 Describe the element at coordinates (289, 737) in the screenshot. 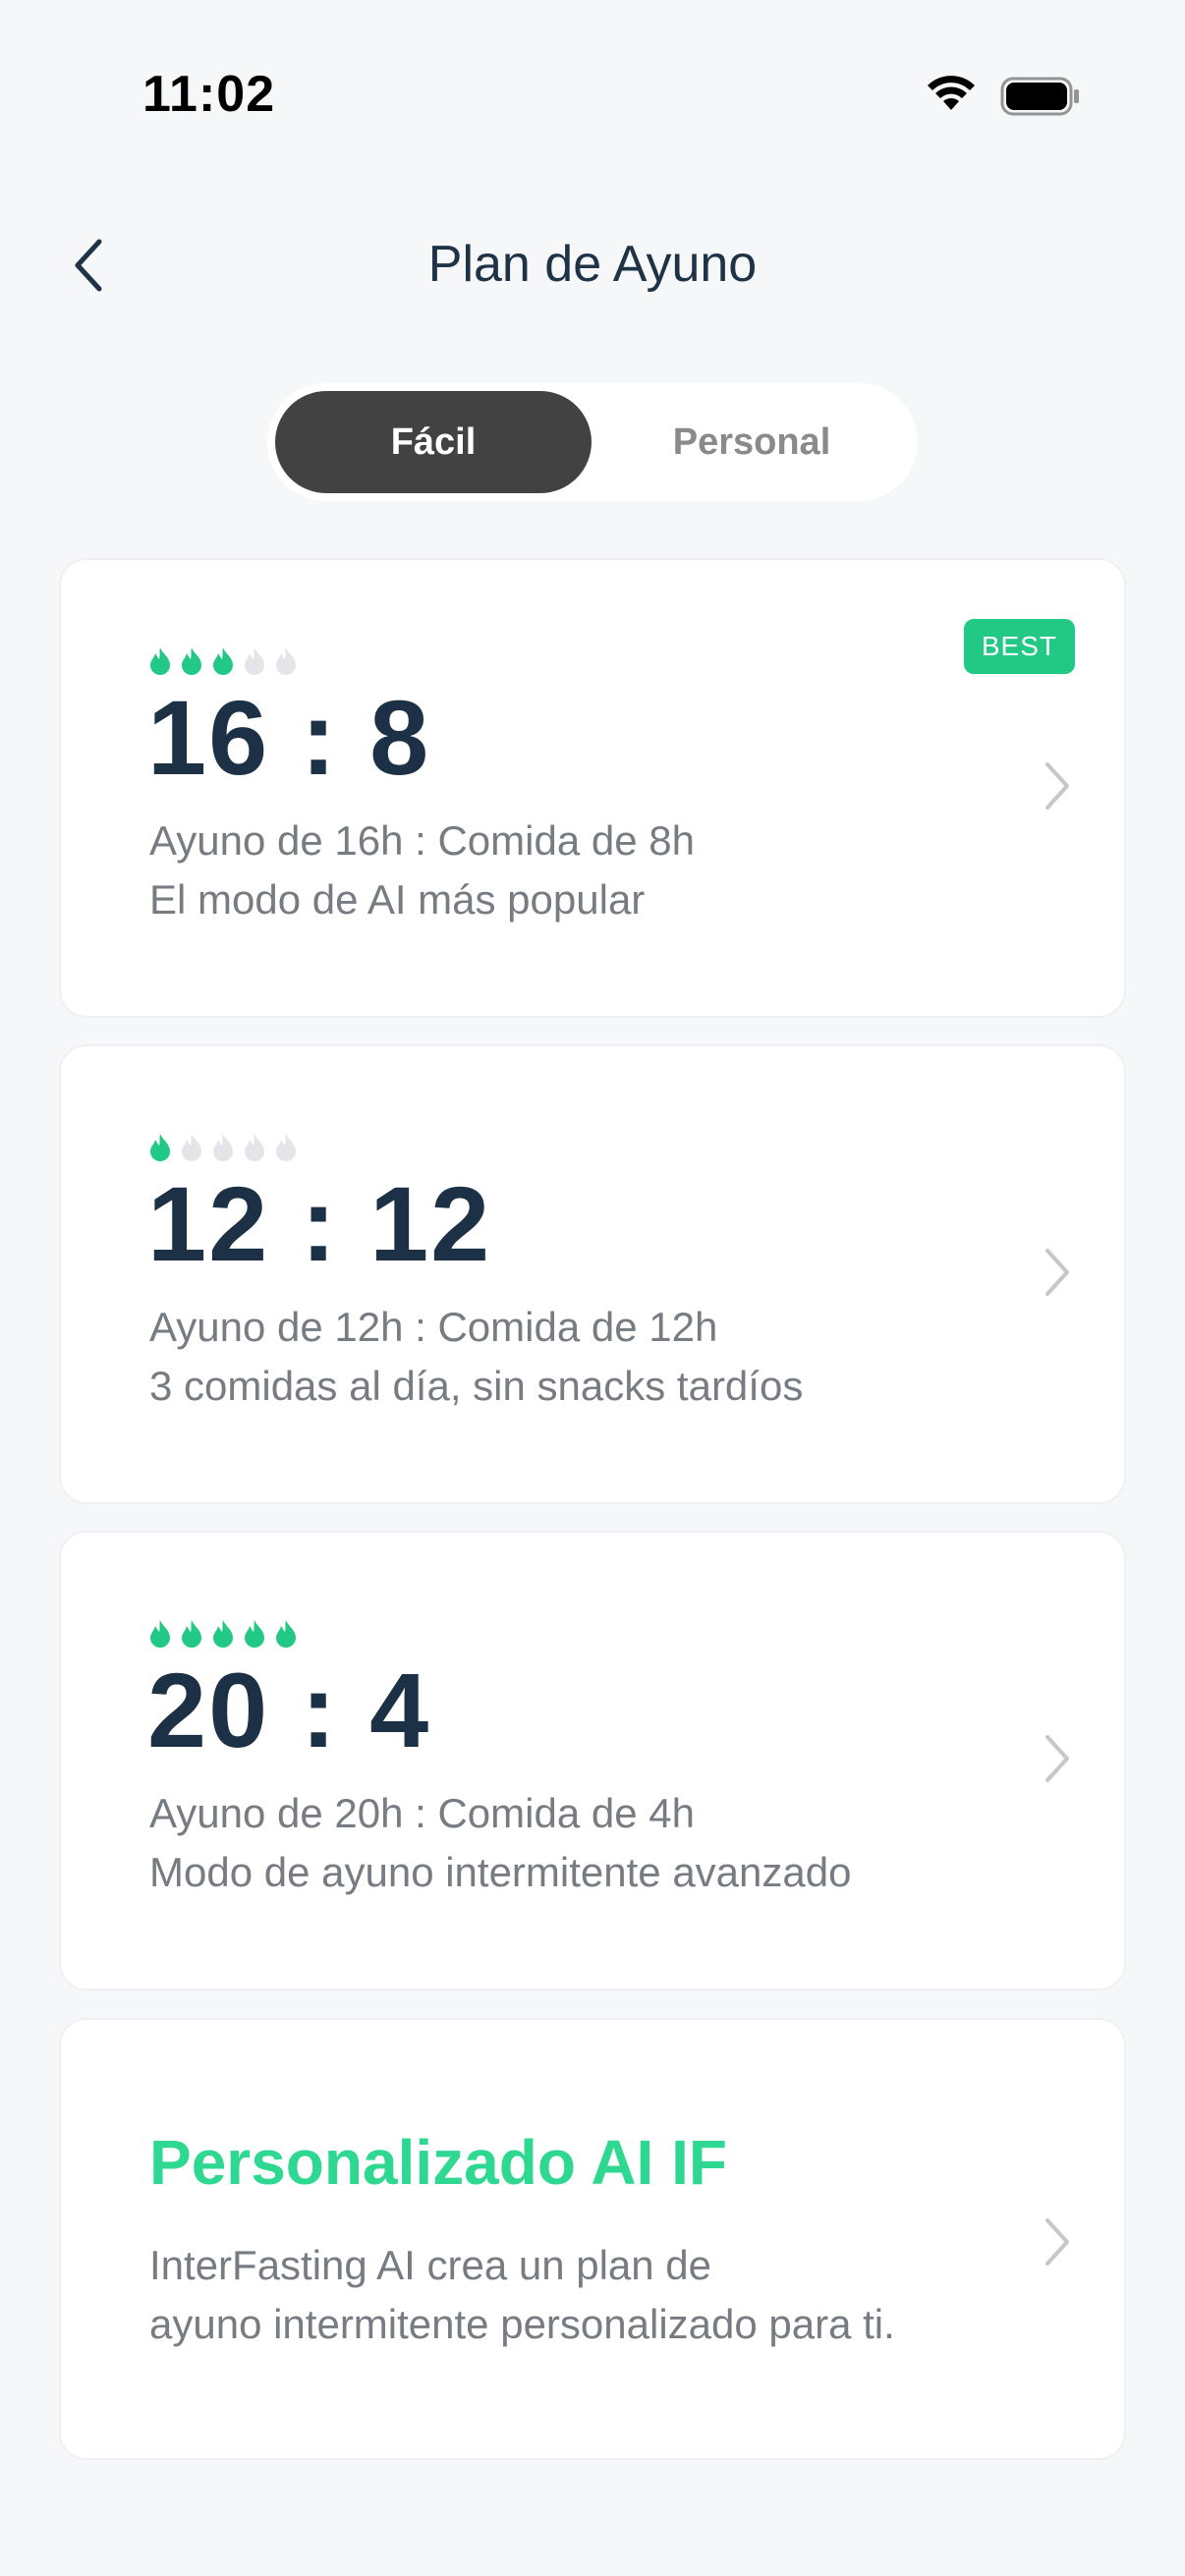

I see `plan-ratio: 16 : 8` at that location.